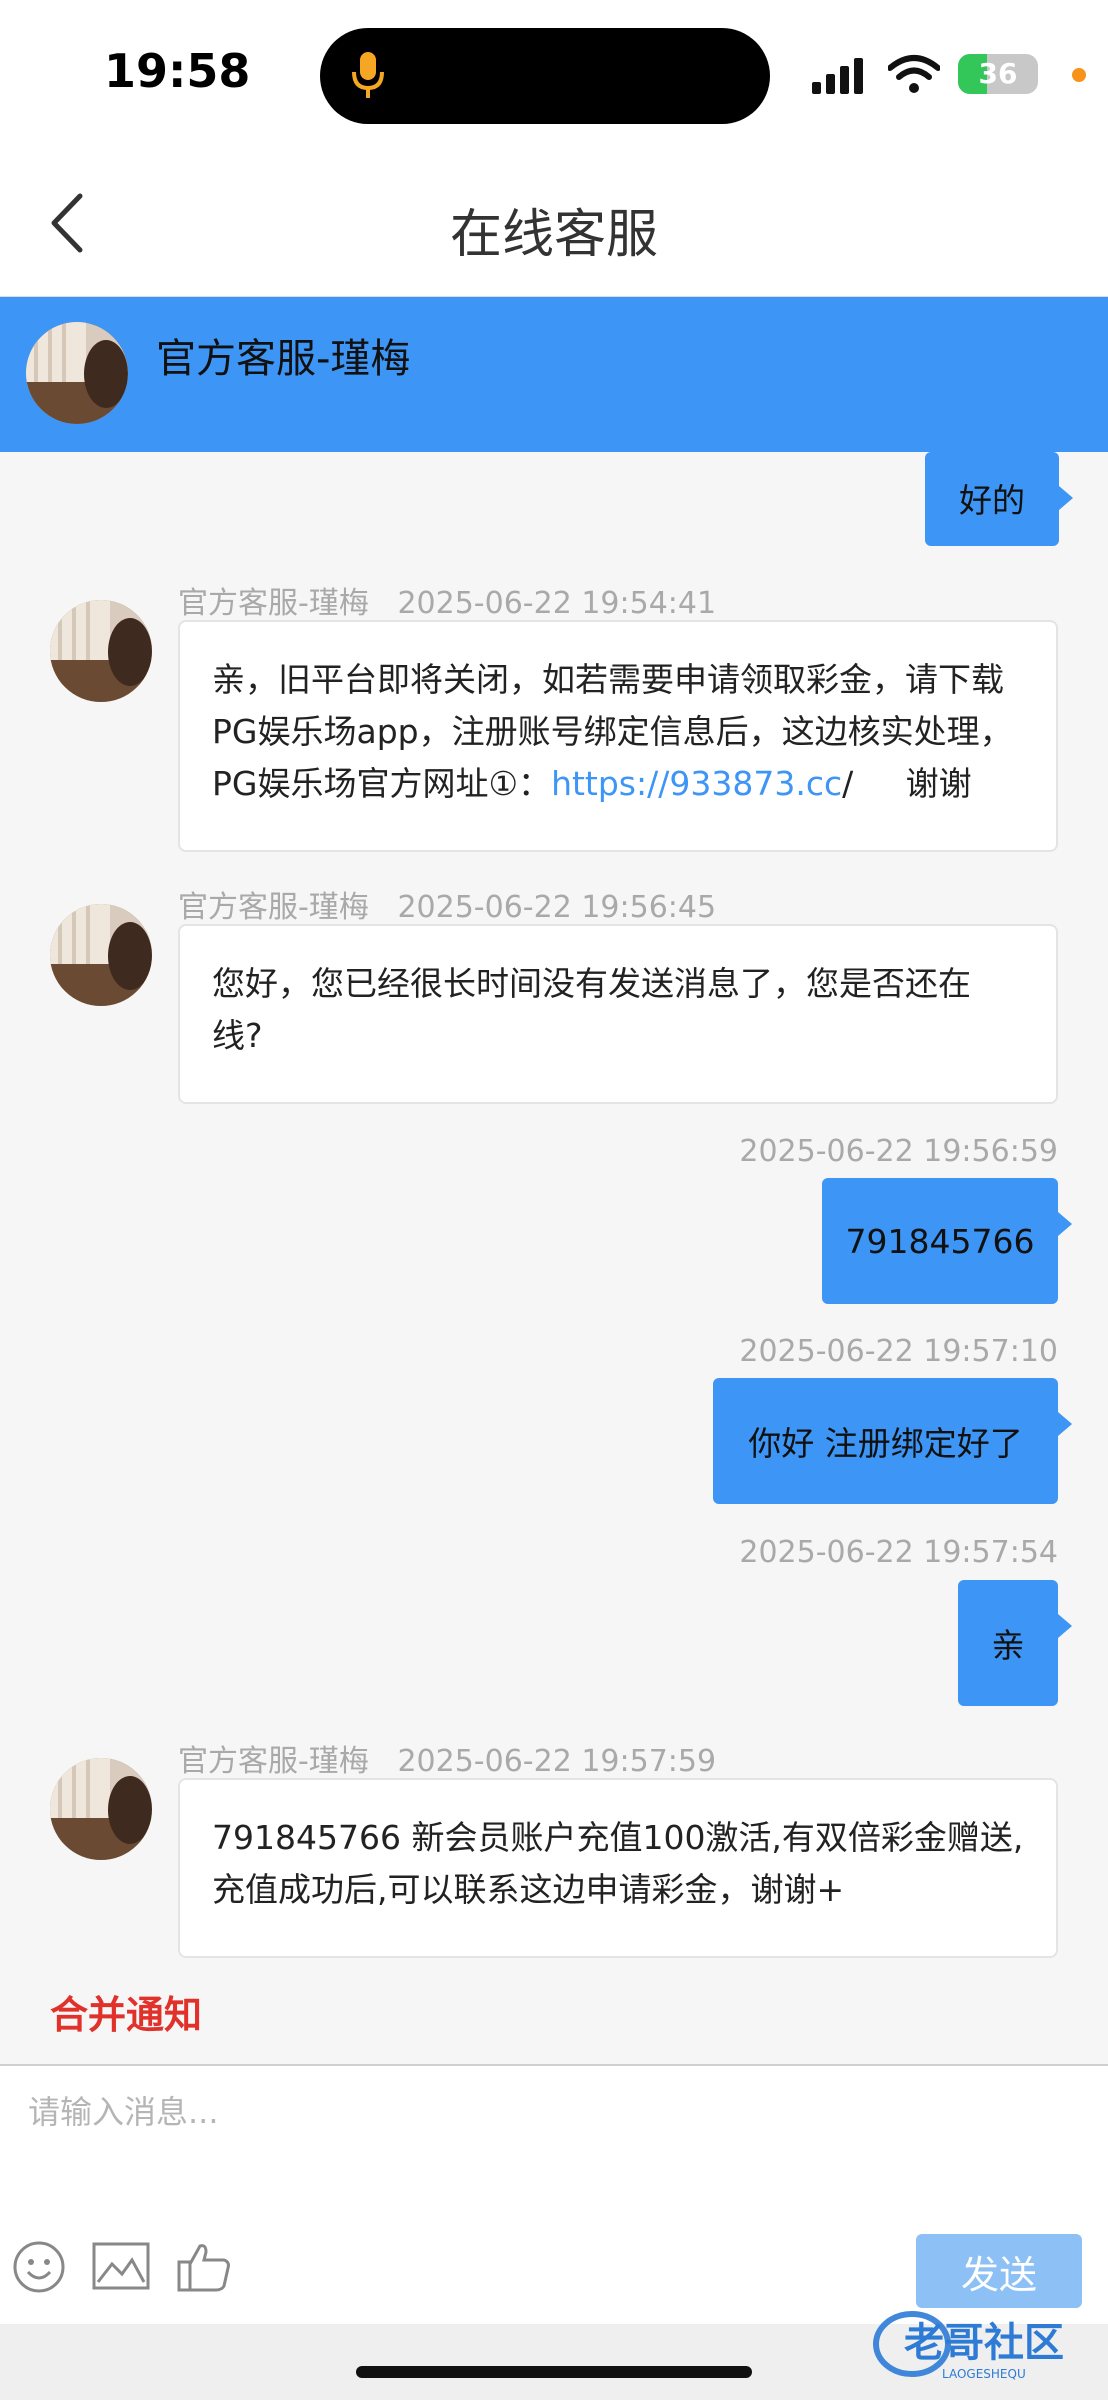 The image size is (1108, 2400). What do you see at coordinates (553, 235) in the screenshot?
I see `page-title: 在线客服` at bounding box center [553, 235].